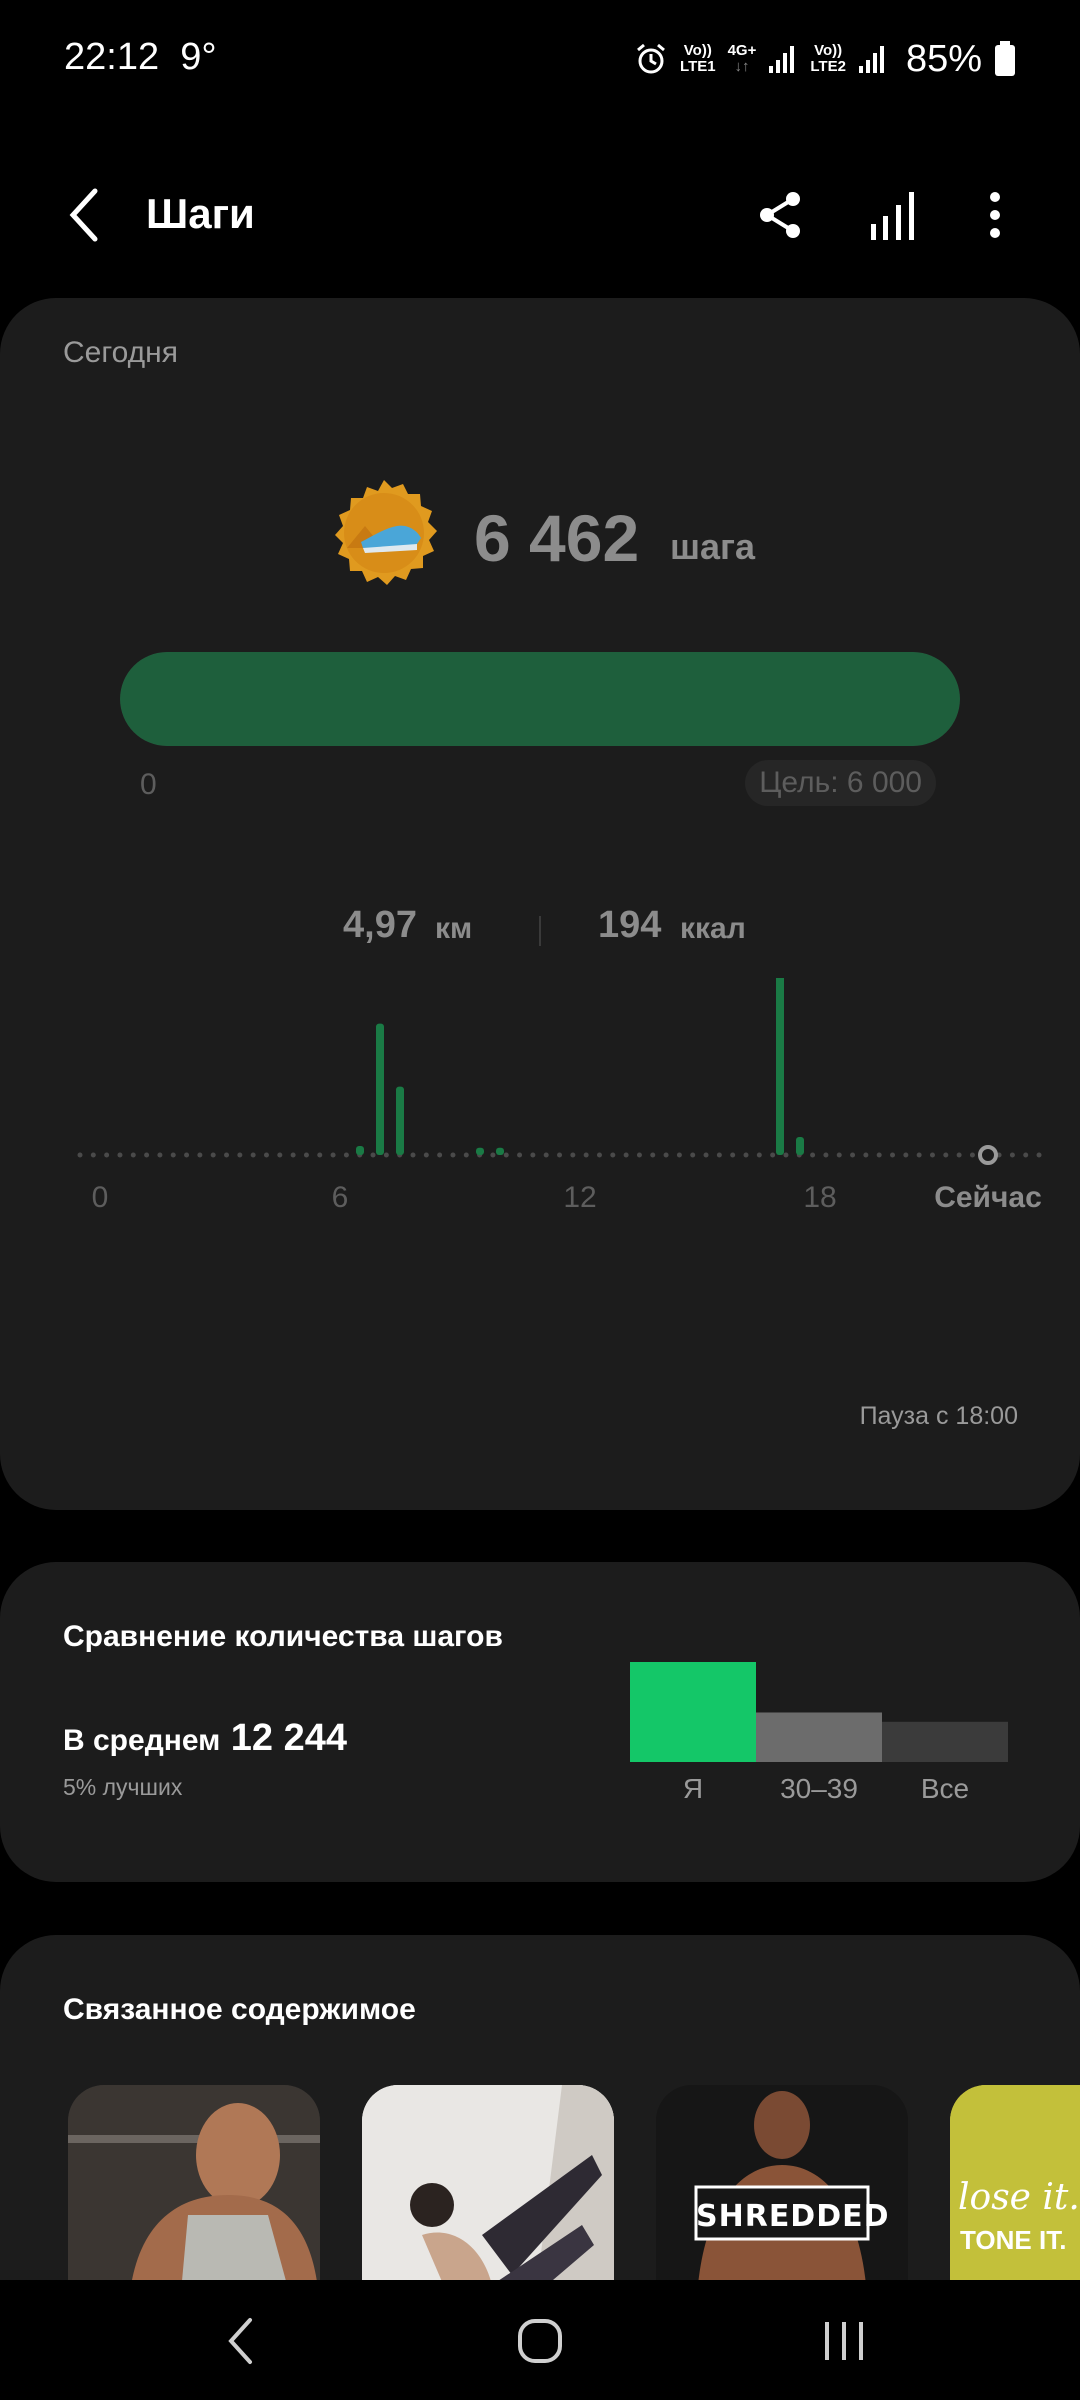 The height and width of the screenshot is (2400, 1080). I want to click on lose-it-tone-it-thumbnail: lose it. TONE IT., so click(1015, 2185).